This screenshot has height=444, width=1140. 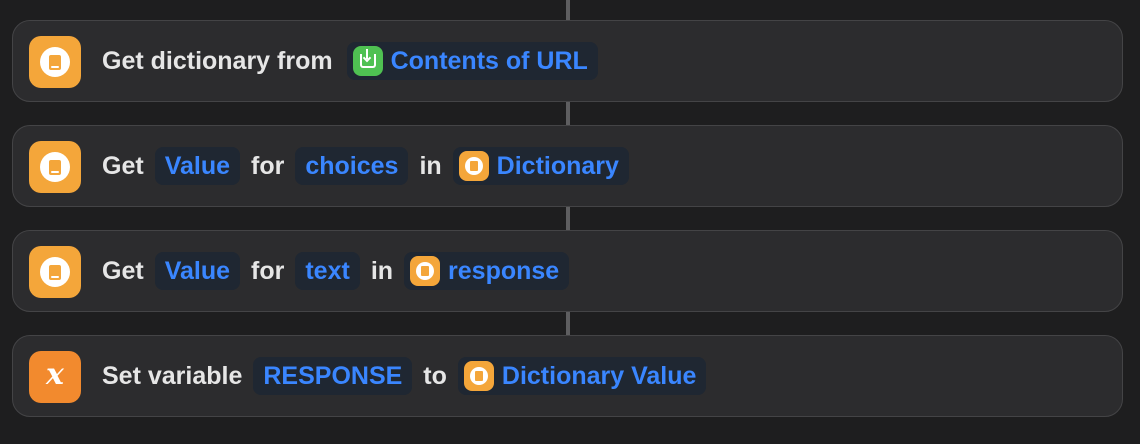 I want to click on download-icon, so click(x=367, y=61).